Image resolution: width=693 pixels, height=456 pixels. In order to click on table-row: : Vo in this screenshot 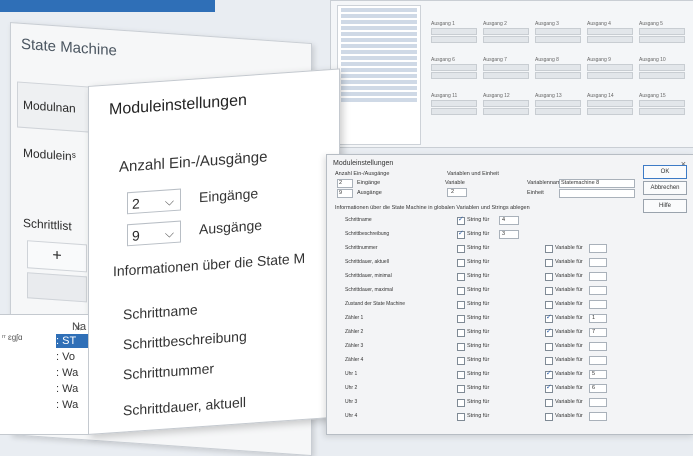, I will do `click(65, 357)`.